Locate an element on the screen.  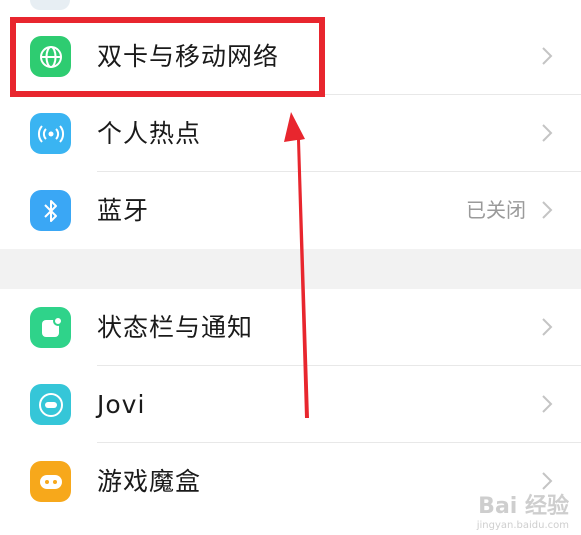
bluetooth-icon is located at coordinates (50, 210).